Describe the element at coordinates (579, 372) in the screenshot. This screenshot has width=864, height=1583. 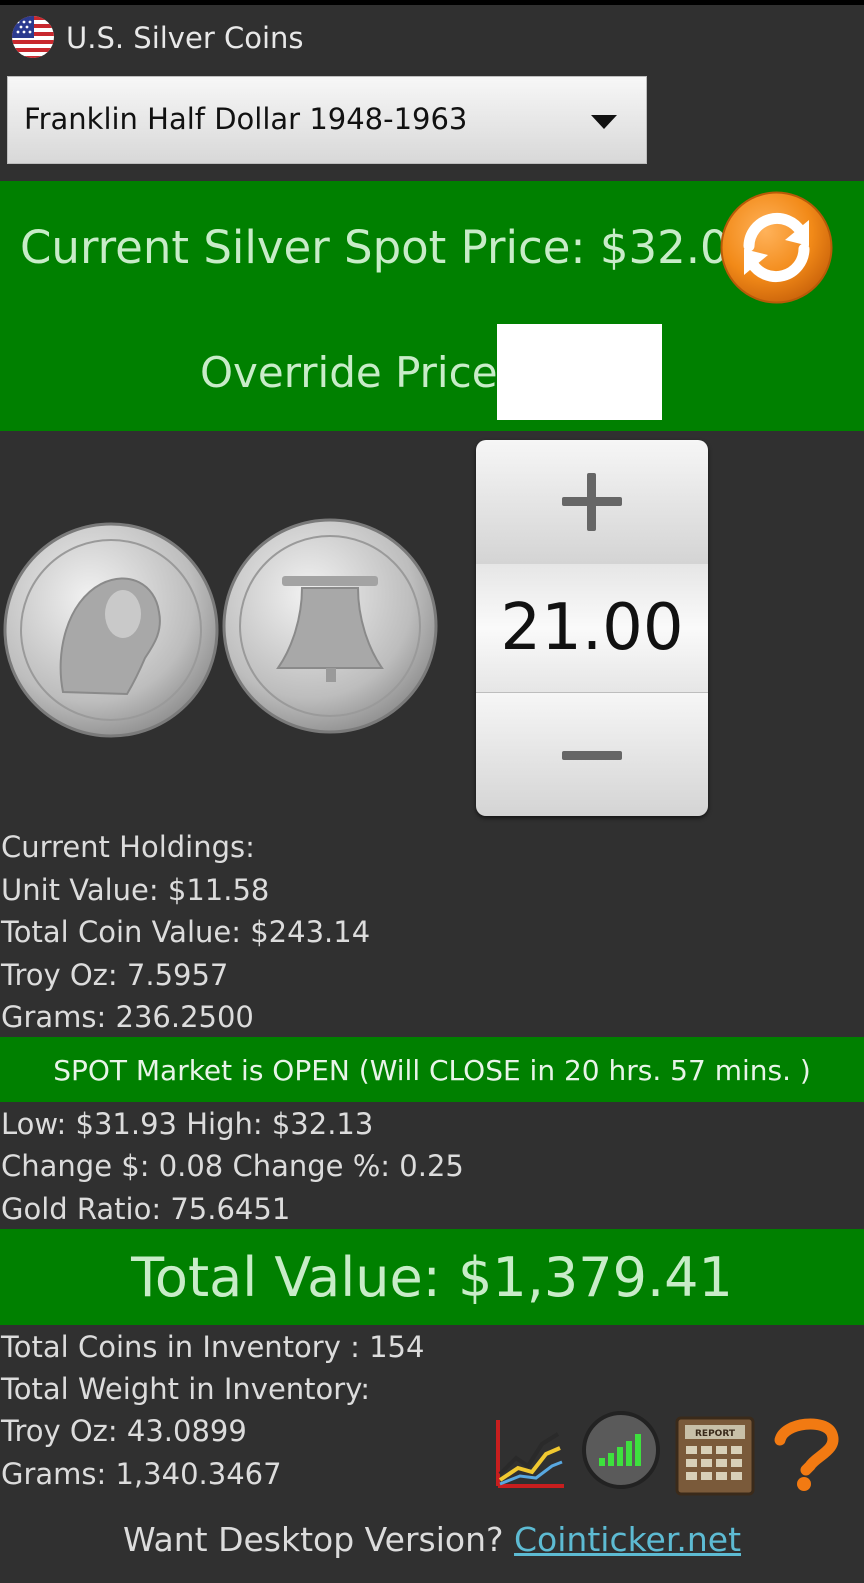
I see `override-price-input` at that location.